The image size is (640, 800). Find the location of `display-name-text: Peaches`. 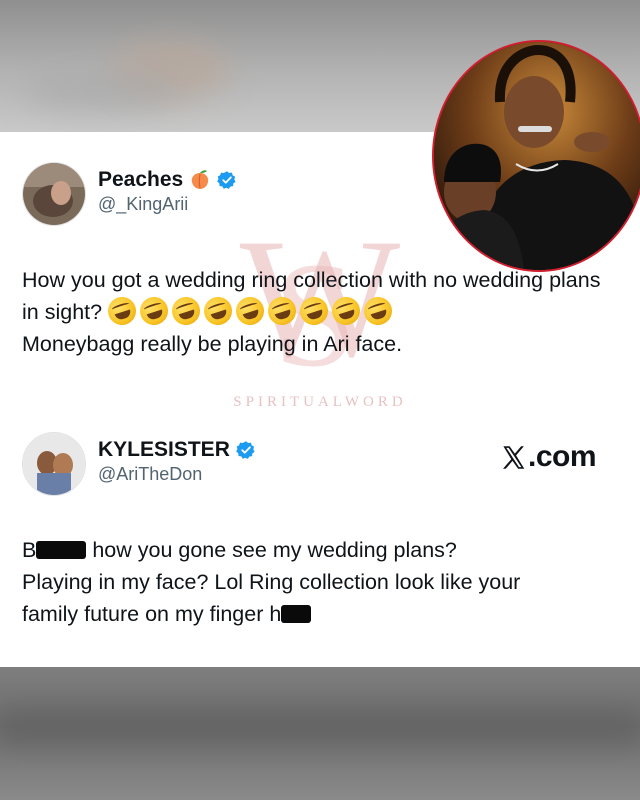

display-name-text: Peaches is located at coordinates (140, 180).